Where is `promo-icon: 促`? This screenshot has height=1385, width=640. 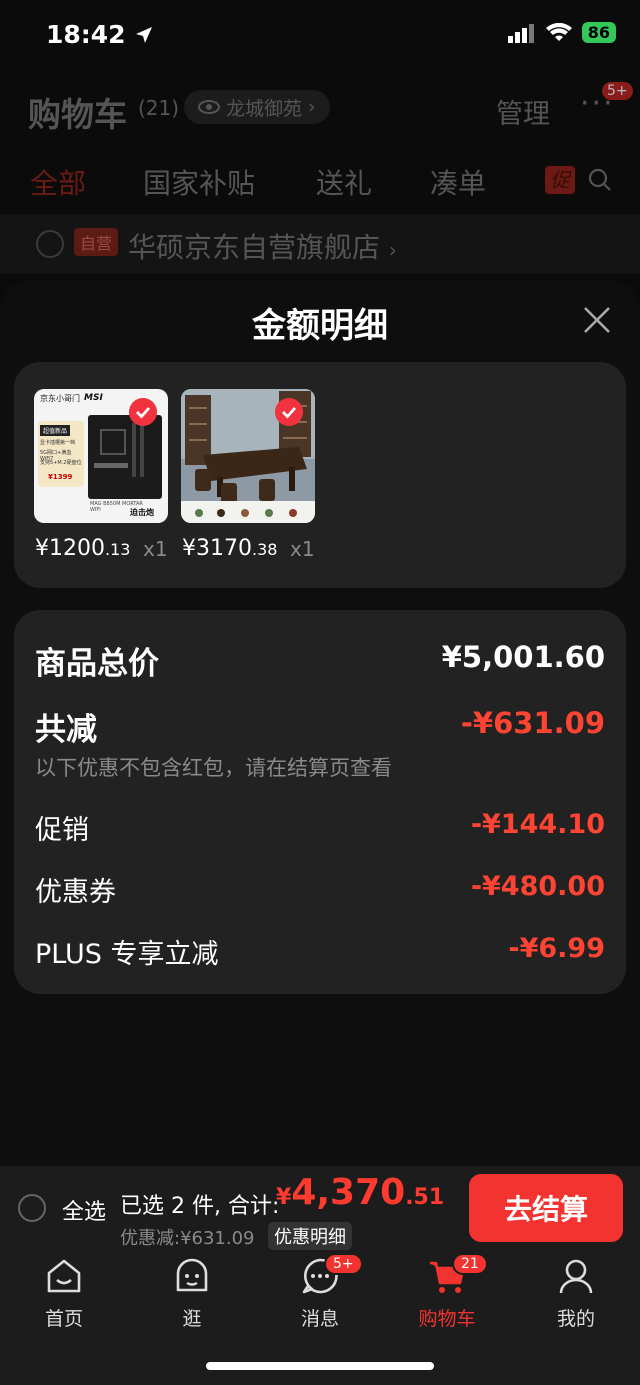 promo-icon: 促 is located at coordinates (560, 180).